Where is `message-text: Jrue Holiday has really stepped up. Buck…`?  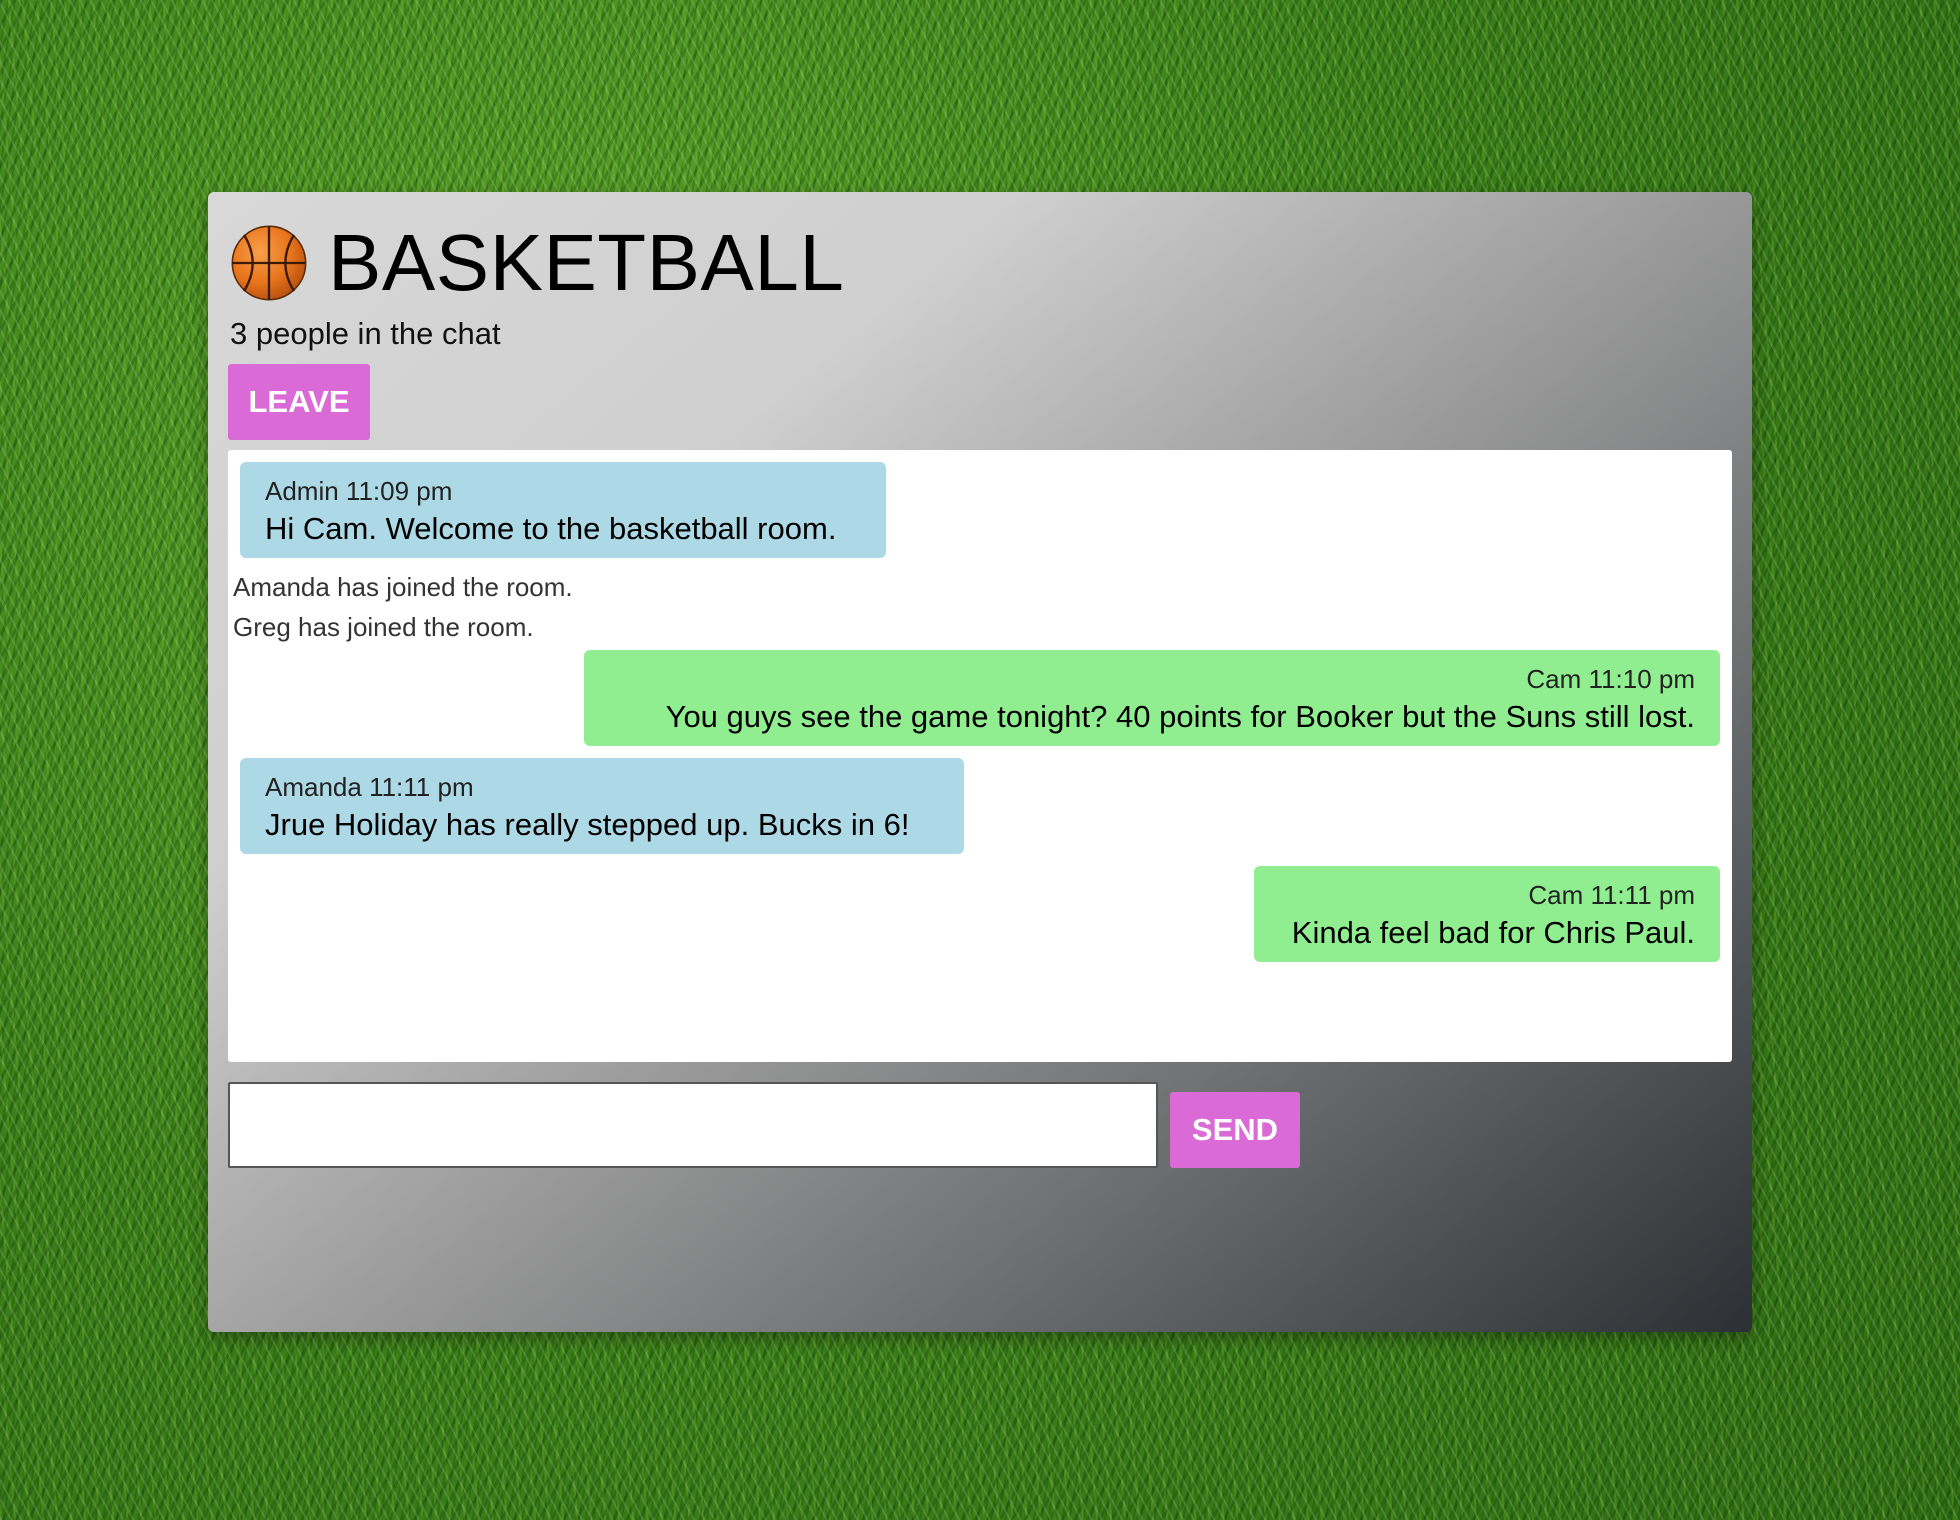 message-text: Jrue Holiday has really stepped up. Buck… is located at coordinates (587, 824).